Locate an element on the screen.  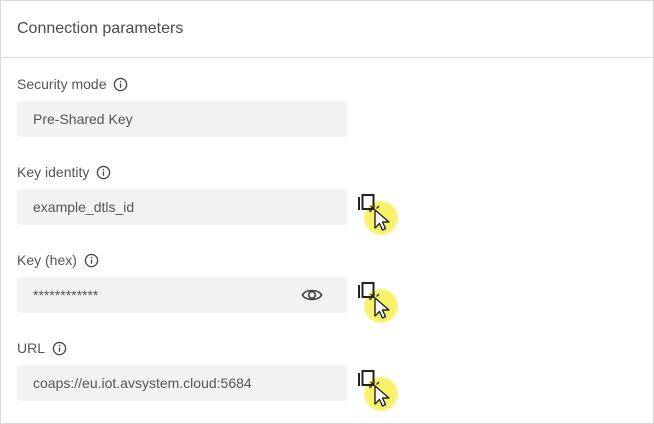
security-mode-input: Pre-Shared Key is located at coordinates (182, 119).